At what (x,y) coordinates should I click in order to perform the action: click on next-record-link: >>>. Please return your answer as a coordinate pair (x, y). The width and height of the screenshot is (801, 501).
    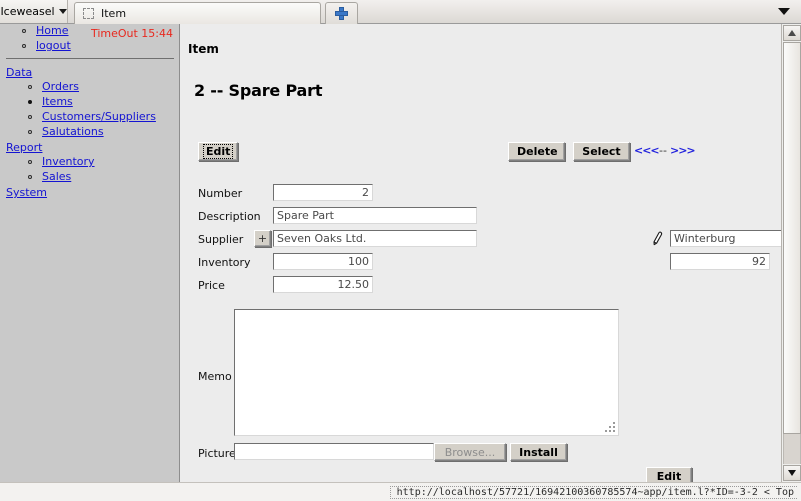
    Looking at the image, I should click on (683, 150).